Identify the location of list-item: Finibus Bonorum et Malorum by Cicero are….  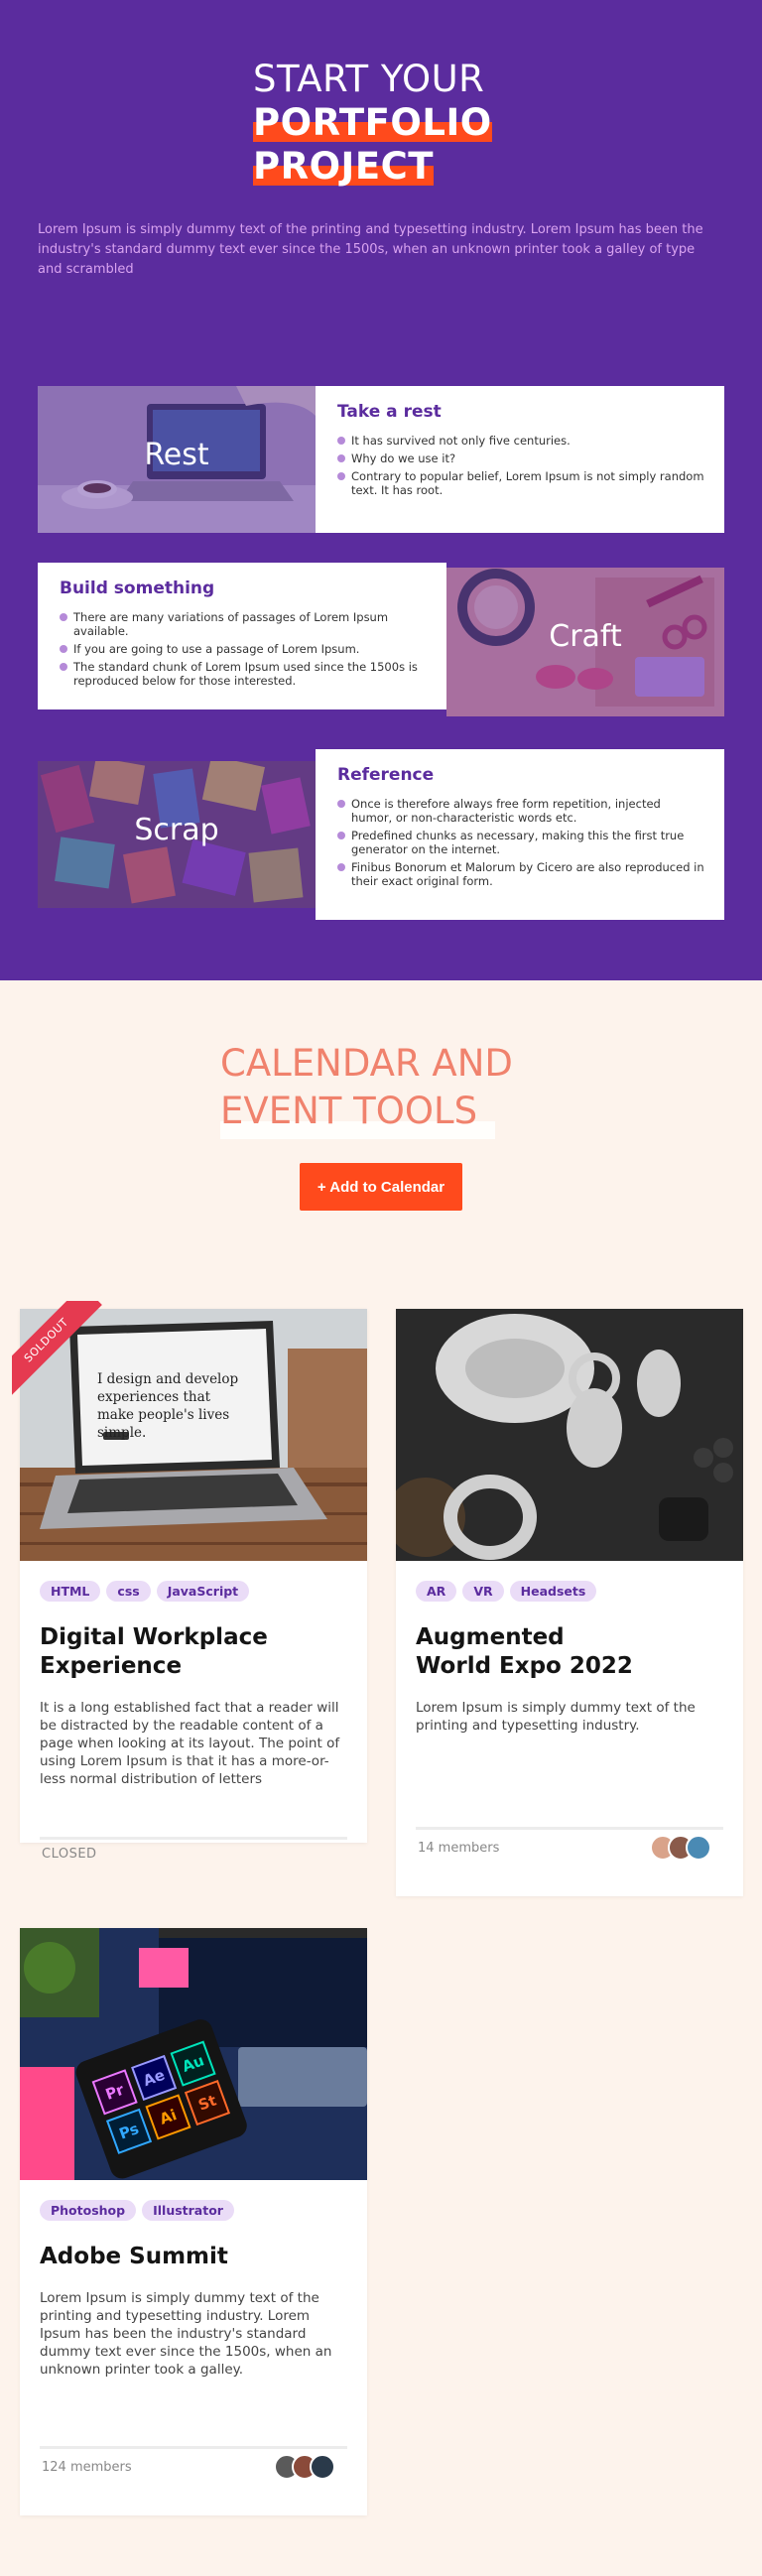
(520, 874).